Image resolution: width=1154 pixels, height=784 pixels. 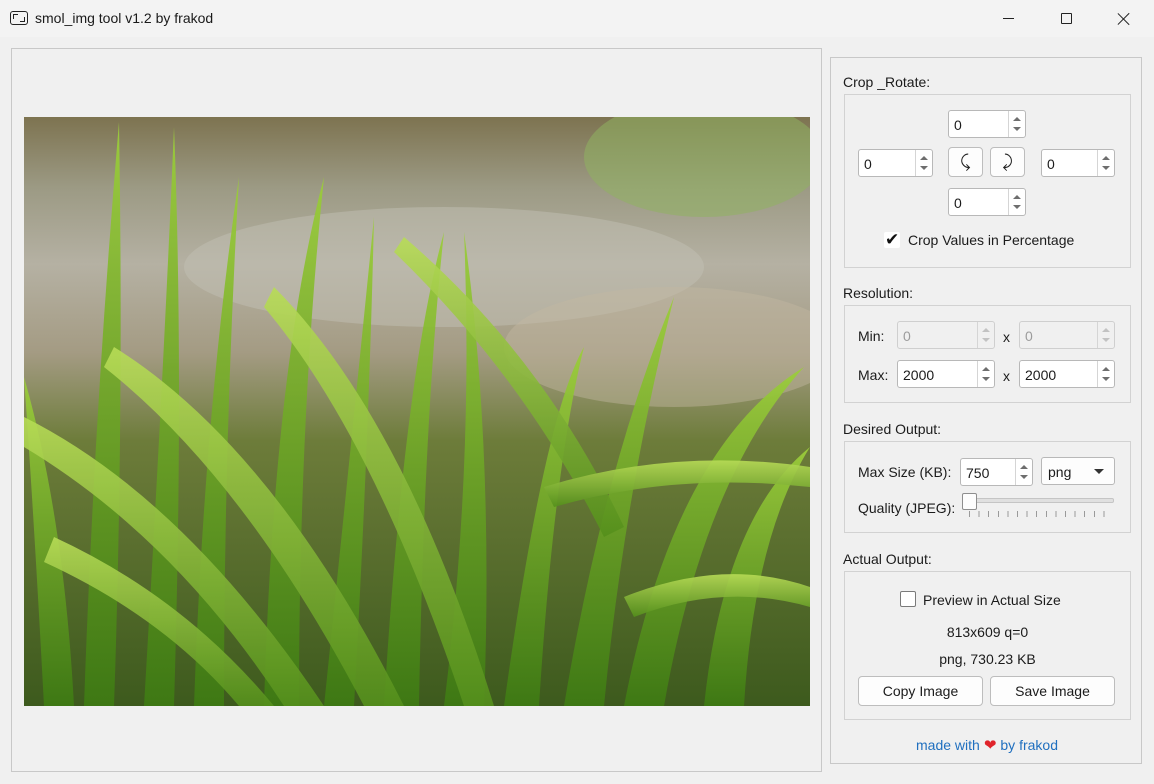 I want to click on maximize-icon, so click(x=1066, y=18).